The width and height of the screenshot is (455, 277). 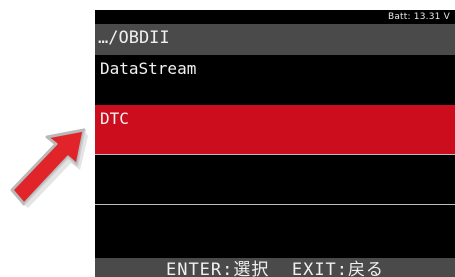 I want to click on status-bar: Batt: 13.31 V, so click(x=275, y=17).